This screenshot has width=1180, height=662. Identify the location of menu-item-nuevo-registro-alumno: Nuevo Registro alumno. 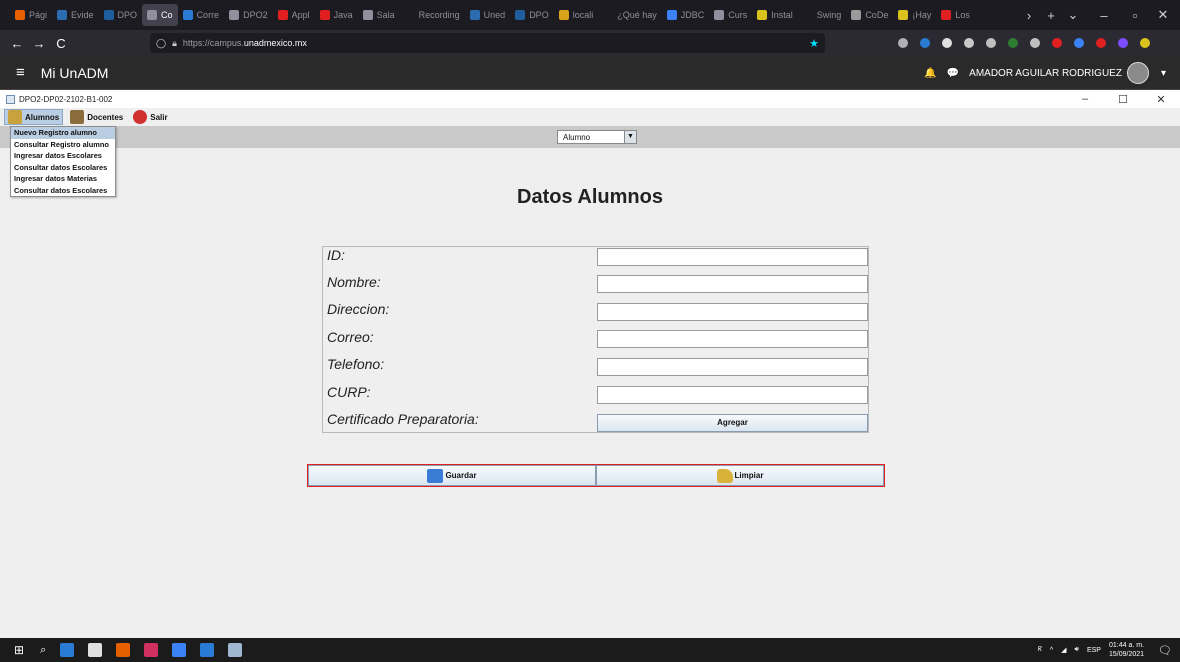
(63, 133).